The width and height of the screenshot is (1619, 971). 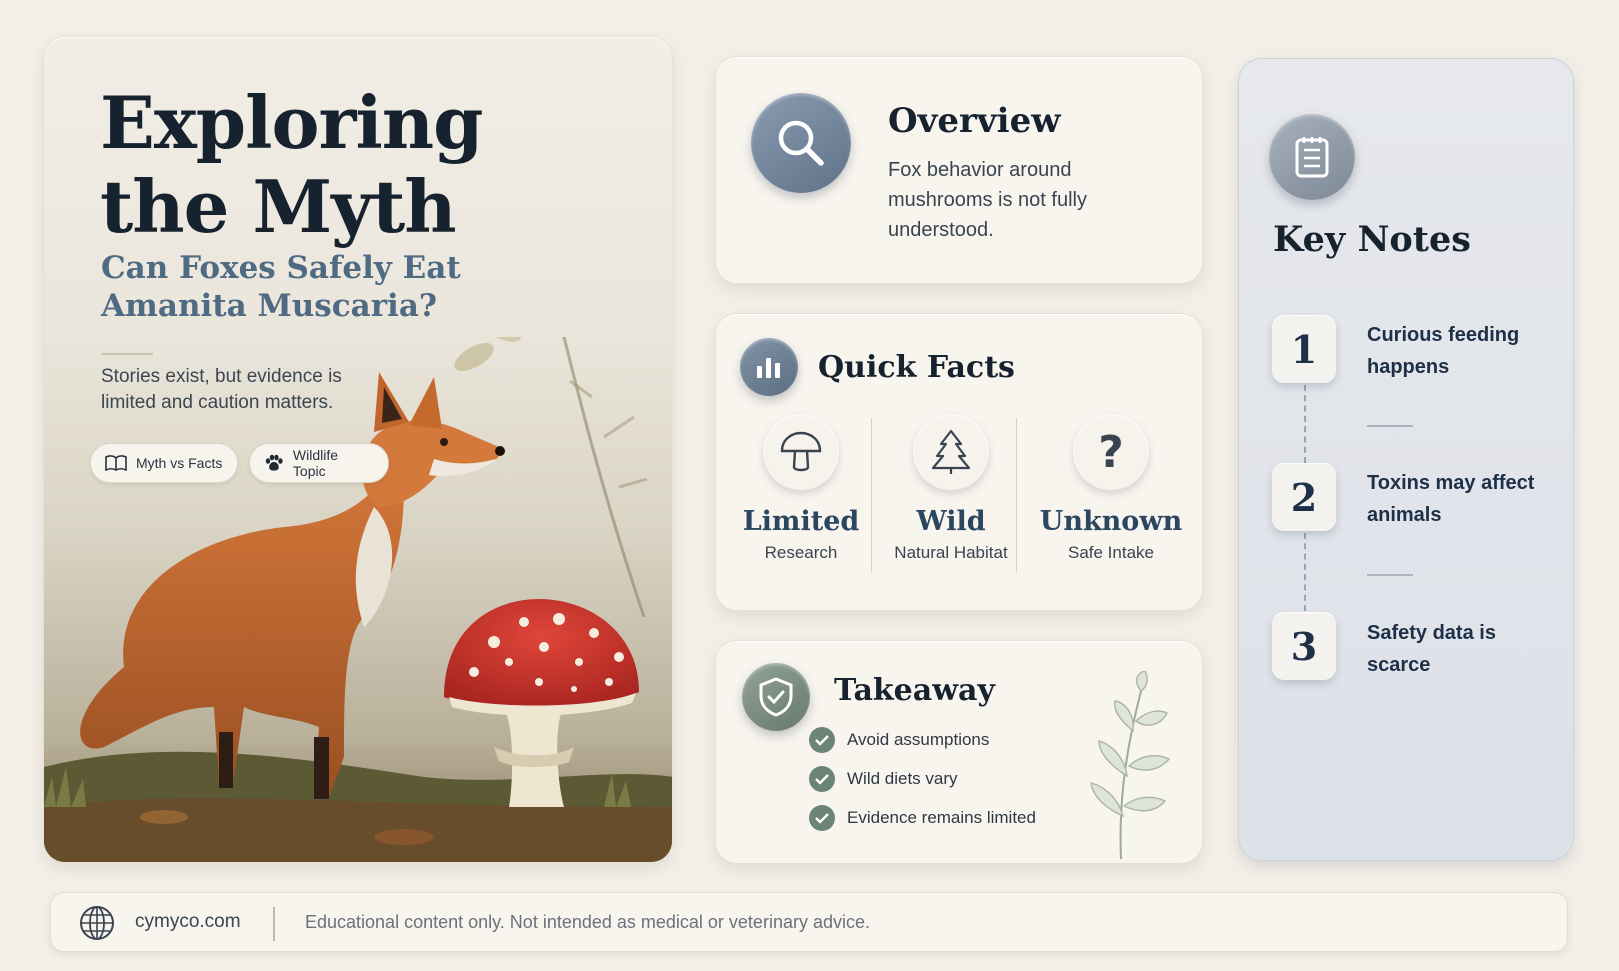 What do you see at coordinates (1451, 499) in the screenshot?
I see `note-text: Toxins may affect animals` at bounding box center [1451, 499].